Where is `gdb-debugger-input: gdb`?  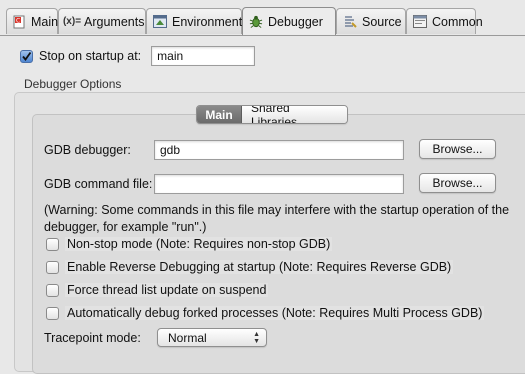
gdb-debugger-input: gdb is located at coordinates (279, 150).